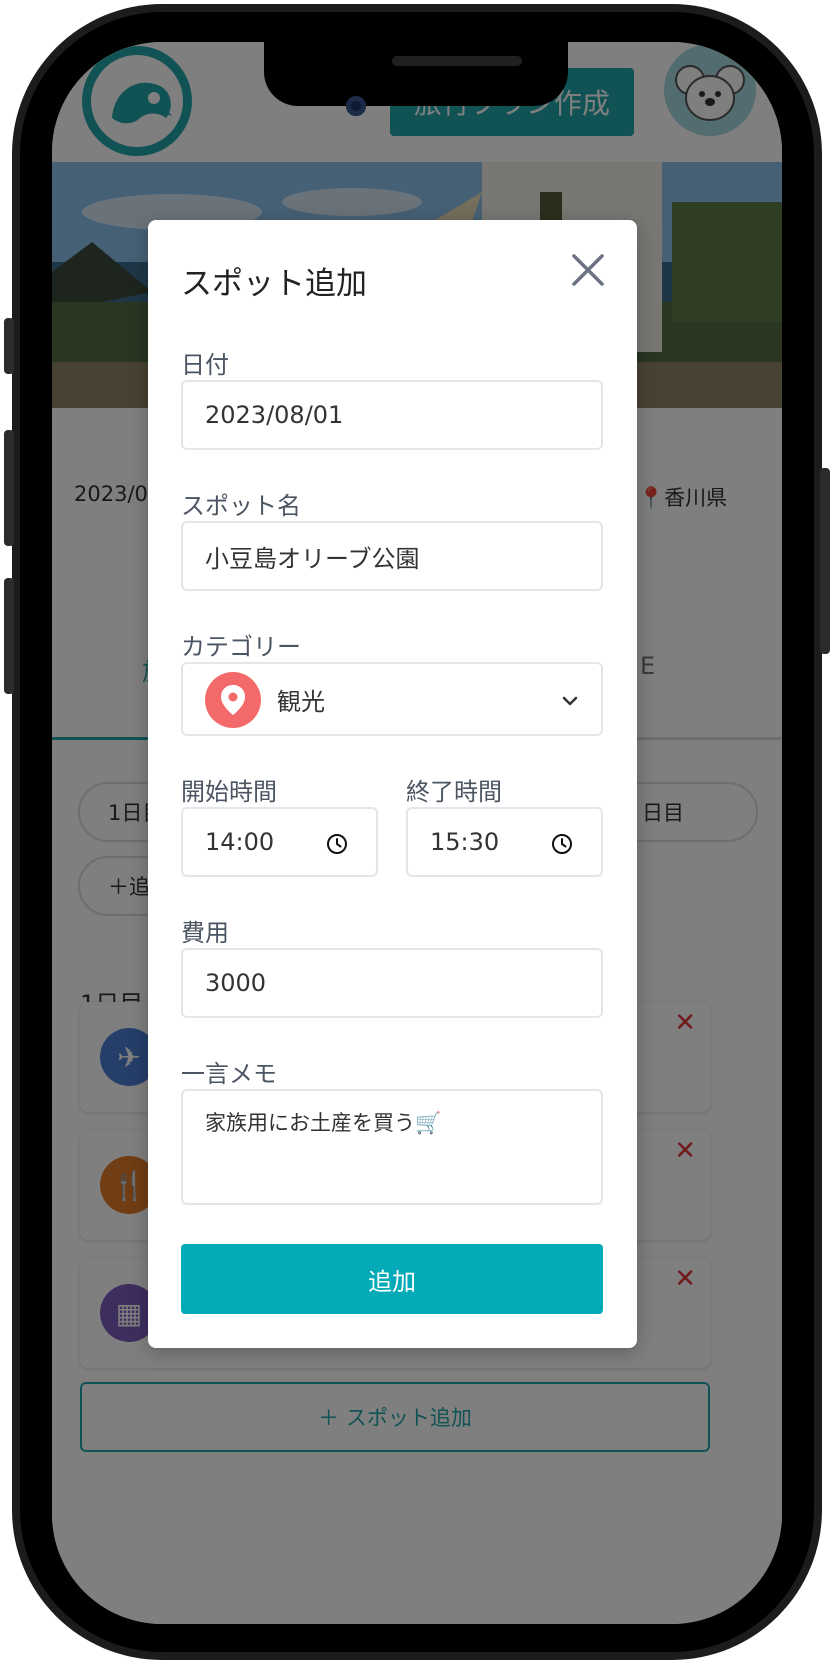  Describe the element at coordinates (457, 61) in the screenshot. I see `speaker` at that location.